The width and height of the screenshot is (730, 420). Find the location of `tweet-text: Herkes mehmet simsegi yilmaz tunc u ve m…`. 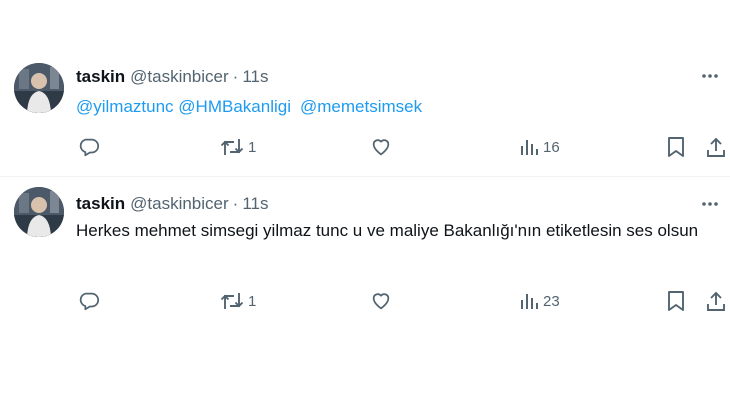

tweet-text: Herkes mehmet simsegi yilmaz tunc u ve m… is located at coordinates (387, 230).